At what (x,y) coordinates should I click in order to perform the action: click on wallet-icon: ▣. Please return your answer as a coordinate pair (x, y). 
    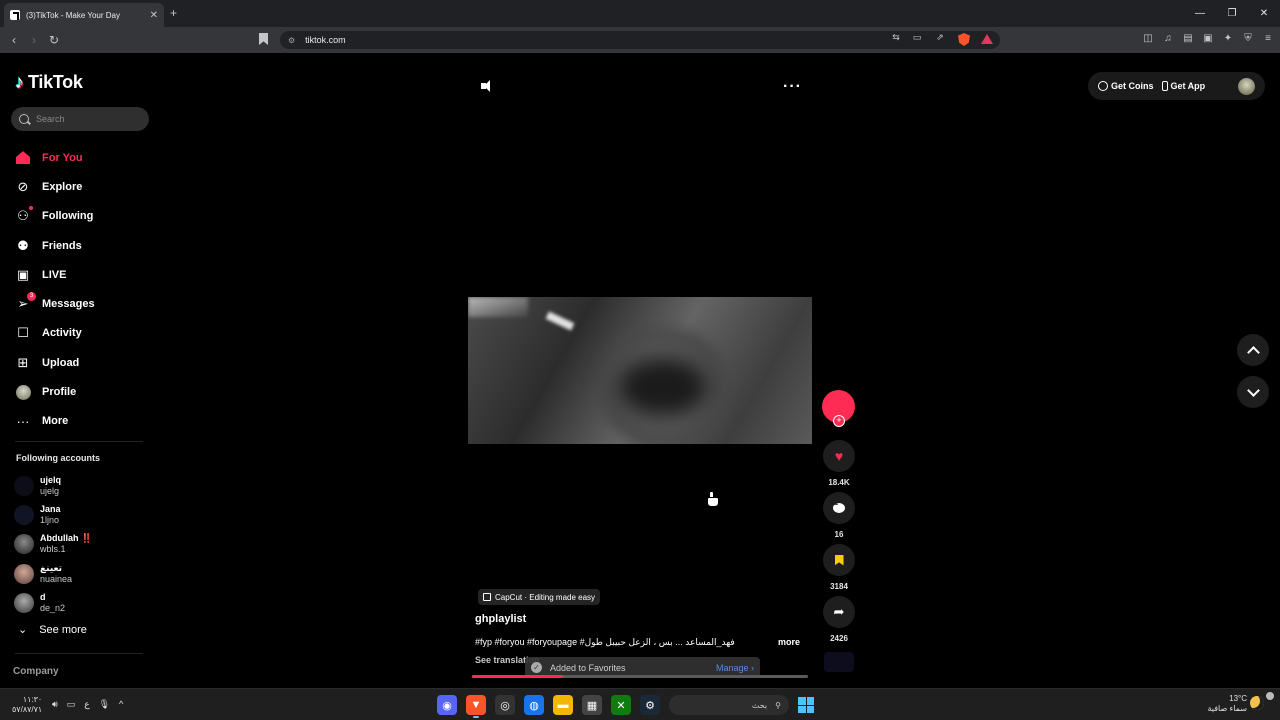
    Looking at the image, I should click on (1208, 39).